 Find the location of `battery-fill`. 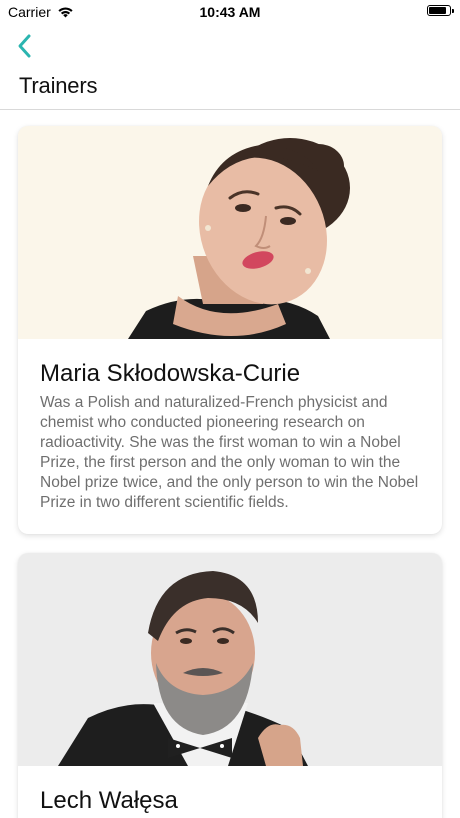

battery-fill is located at coordinates (437, 10).